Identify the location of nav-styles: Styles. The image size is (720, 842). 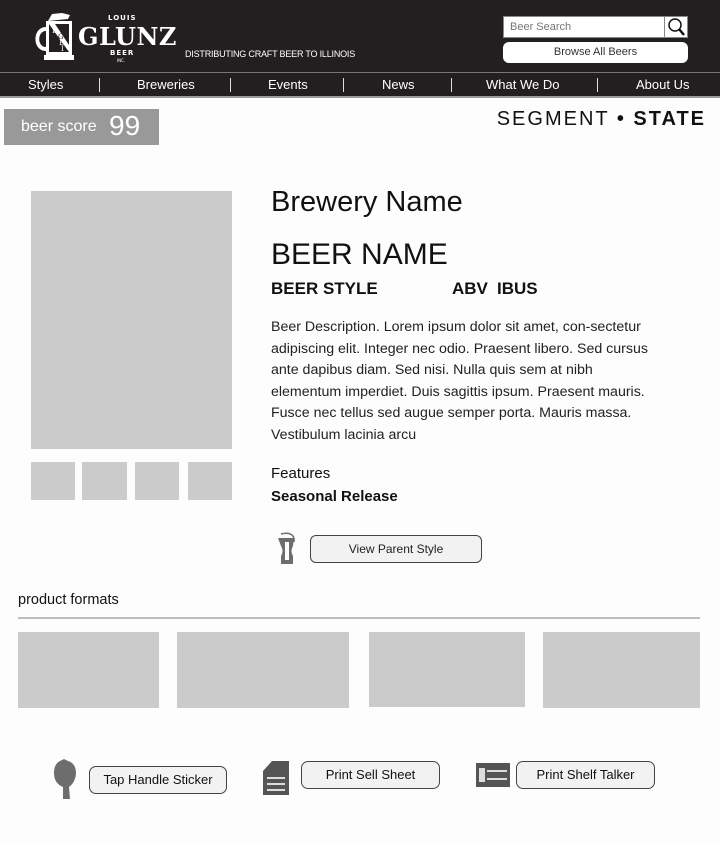
(45, 84).